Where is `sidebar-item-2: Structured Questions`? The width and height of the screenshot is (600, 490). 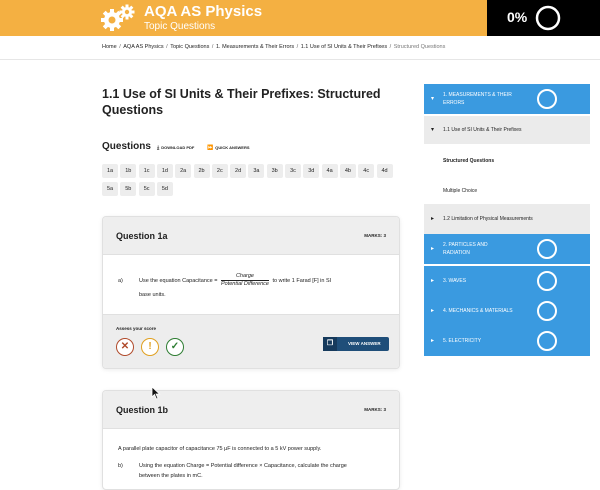 sidebar-item-2: Structured Questions is located at coordinates (507, 161).